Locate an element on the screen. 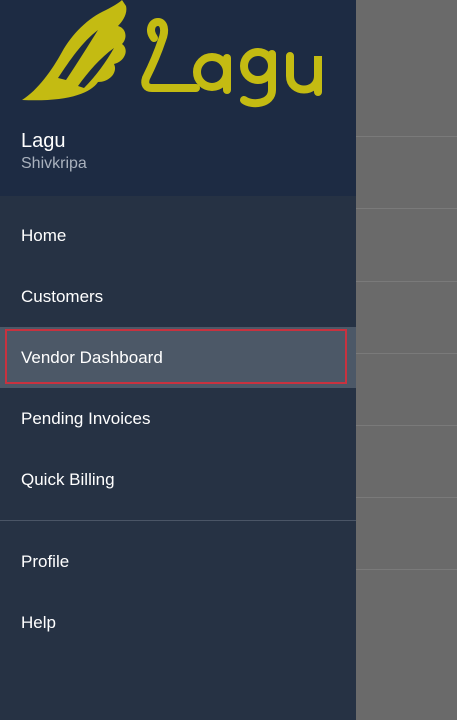 This screenshot has height=720, width=457. selection-highlight is located at coordinates (176, 356).